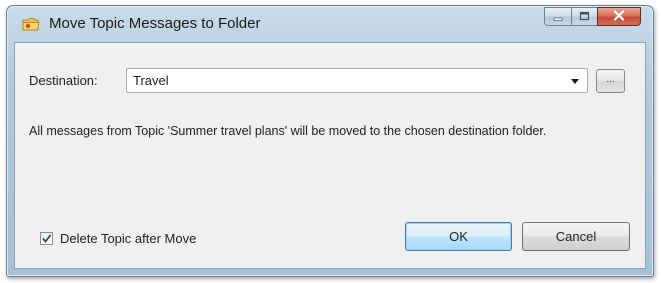 The height and width of the screenshot is (283, 661). Describe the element at coordinates (63, 80) in the screenshot. I see `destination-label: Destination:` at that location.